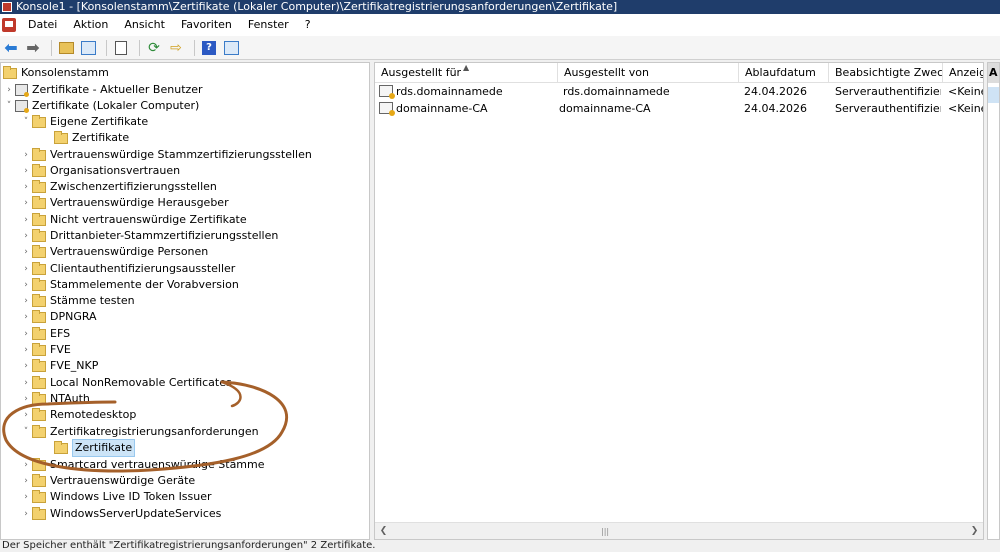  I want to click on up-folder-icon, so click(66, 47).